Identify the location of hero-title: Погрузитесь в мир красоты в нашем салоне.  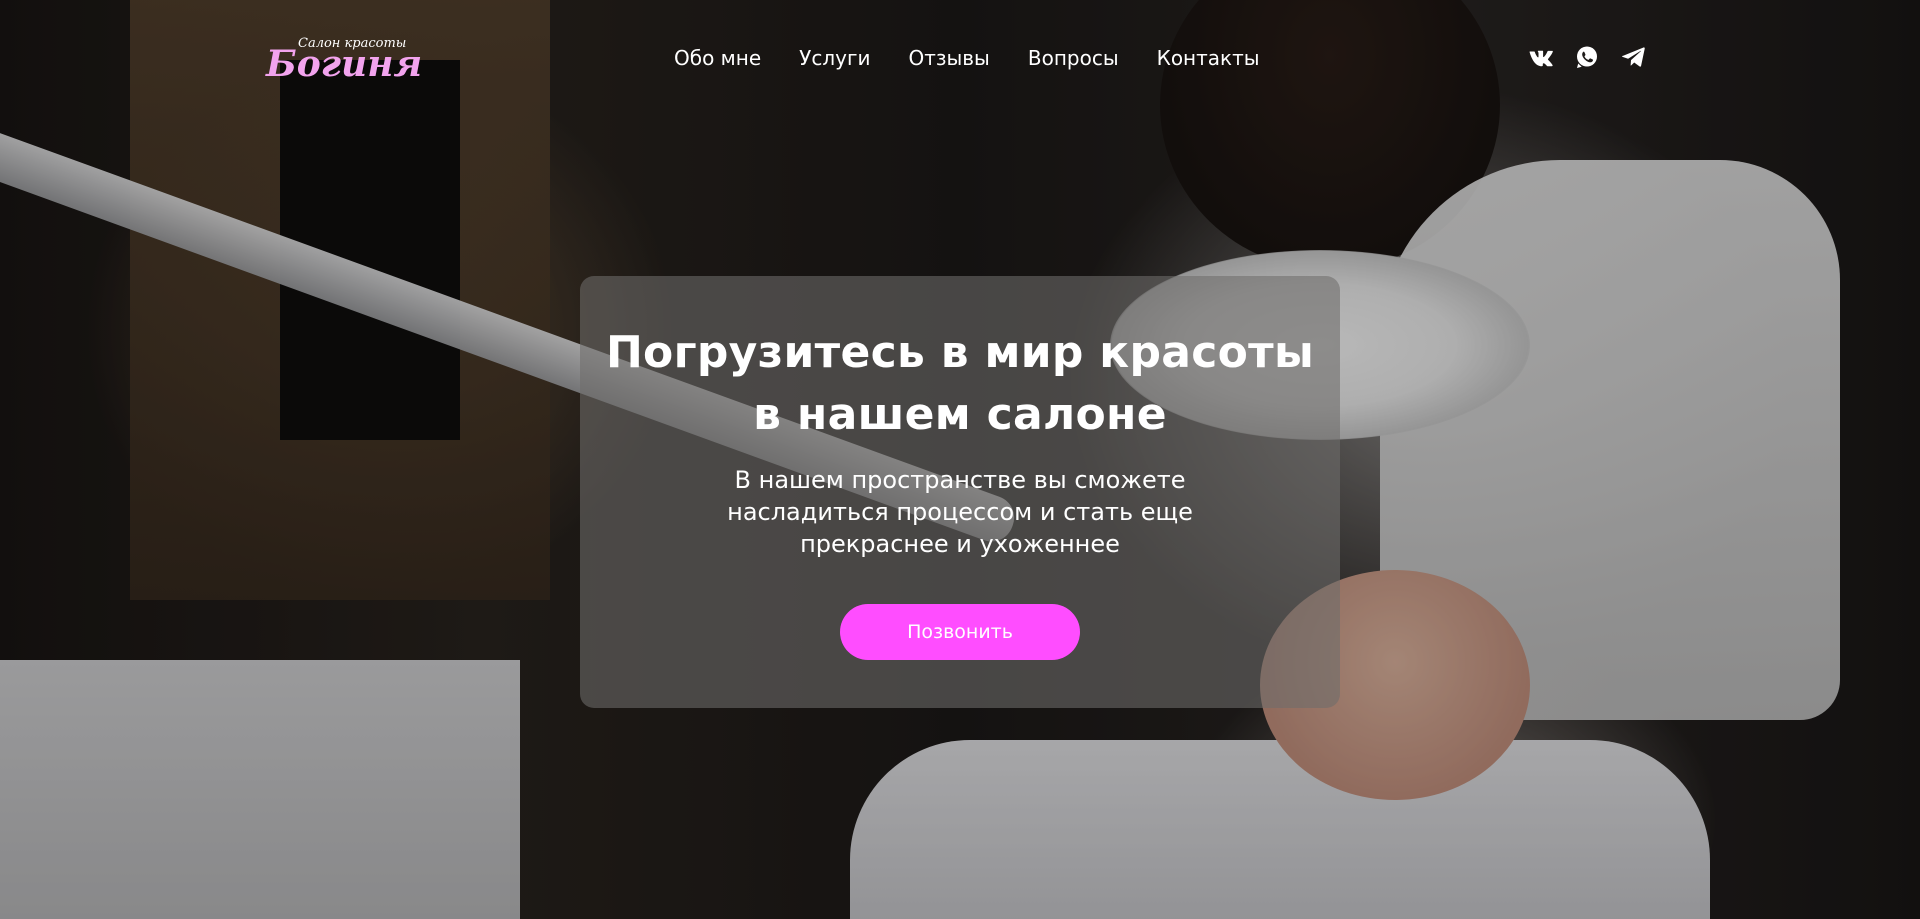
(960, 383).